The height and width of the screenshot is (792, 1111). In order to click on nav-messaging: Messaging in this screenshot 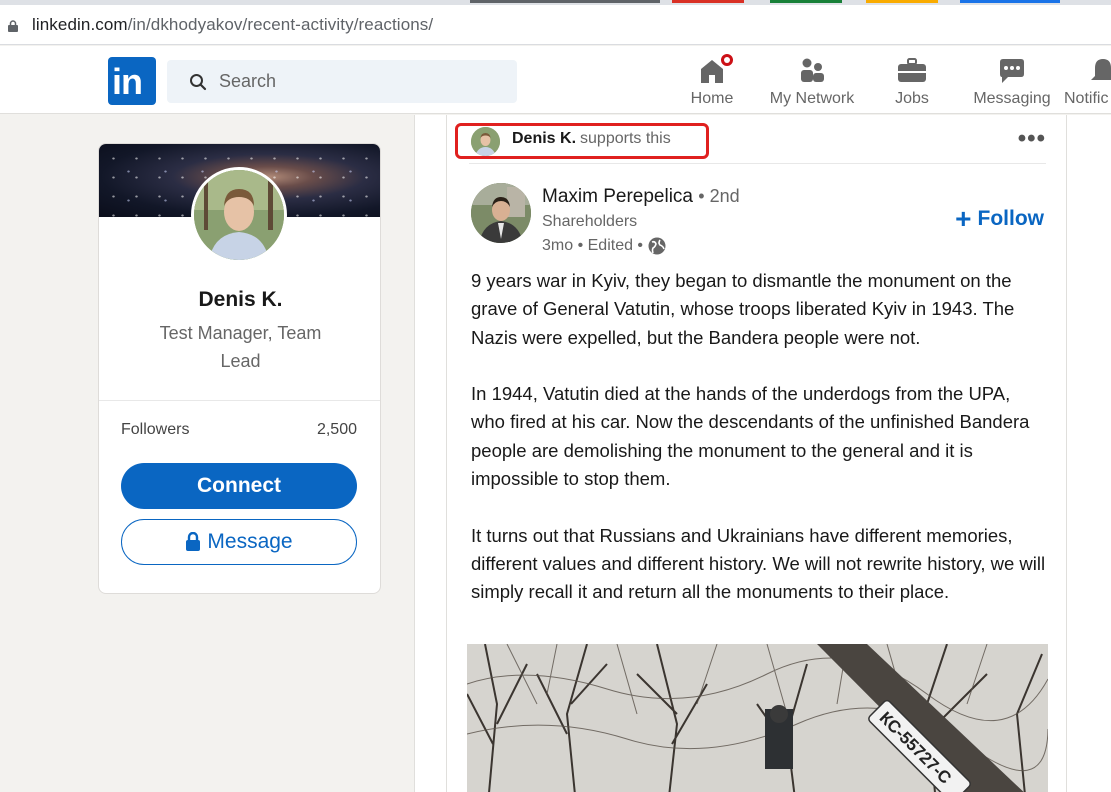, I will do `click(1012, 84)`.